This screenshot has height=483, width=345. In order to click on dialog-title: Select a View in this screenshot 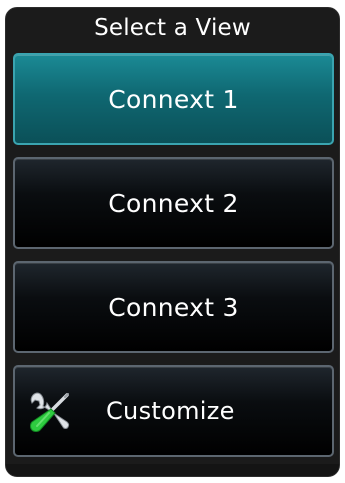, I will do `click(172, 28)`.